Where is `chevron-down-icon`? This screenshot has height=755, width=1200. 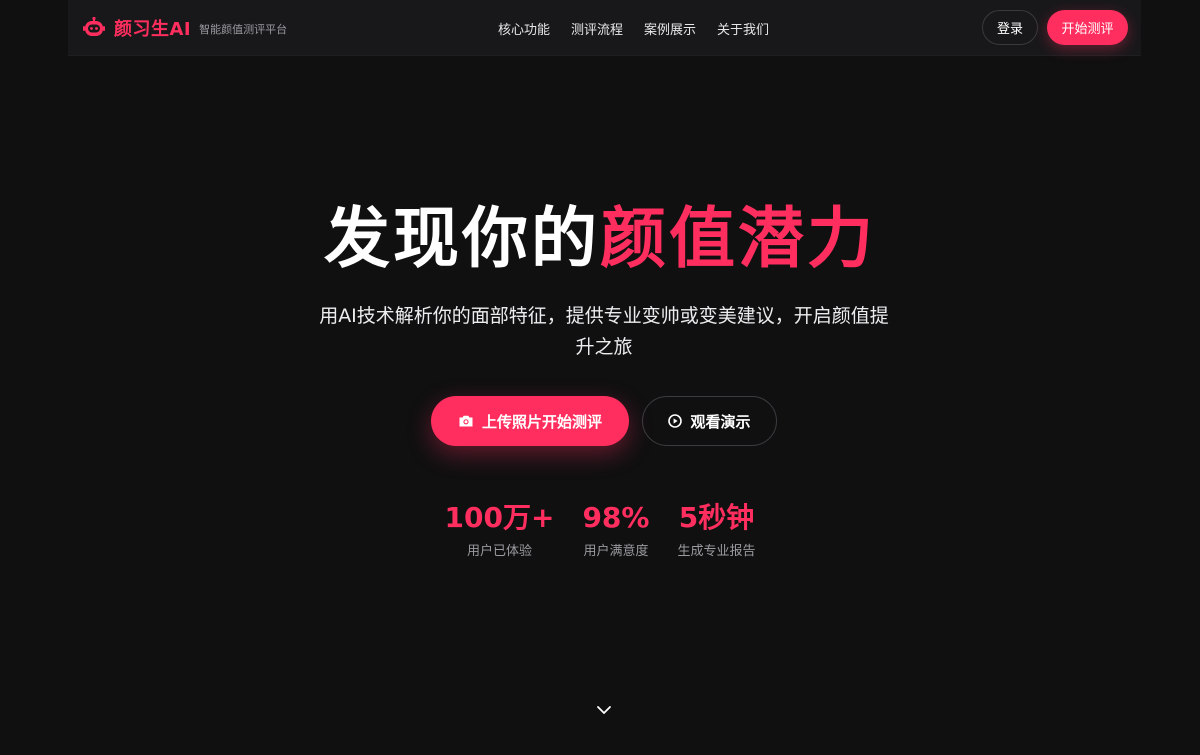 chevron-down-icon is located at coordinates (604, 710).